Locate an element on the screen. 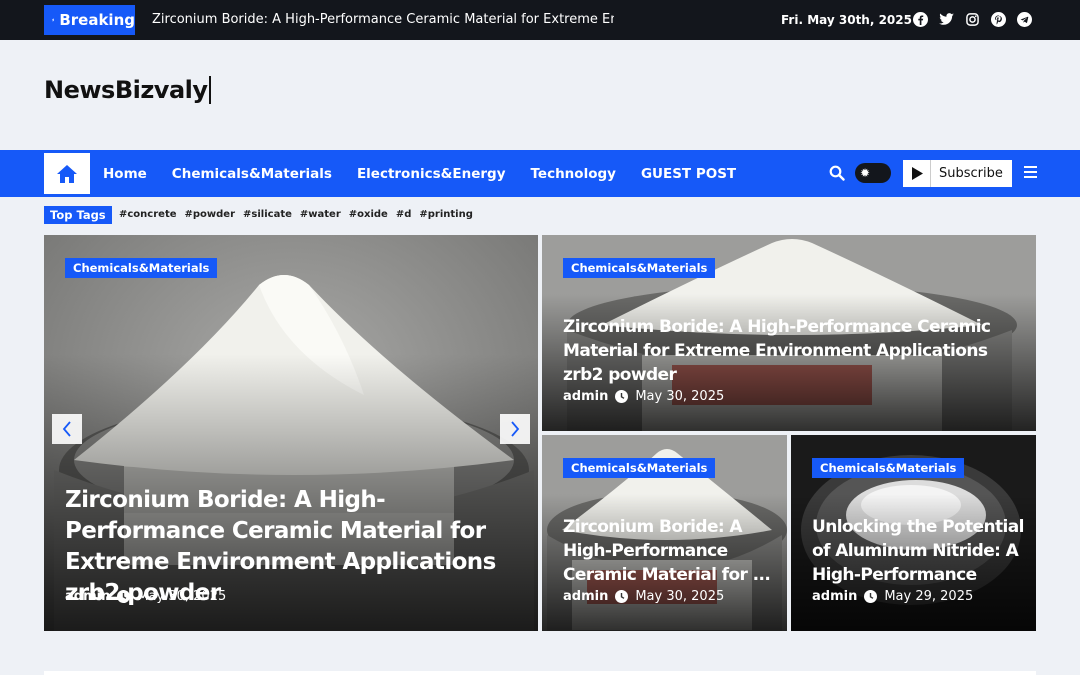  subscribe-button: Subscribe is located at coordinates (957, 173).